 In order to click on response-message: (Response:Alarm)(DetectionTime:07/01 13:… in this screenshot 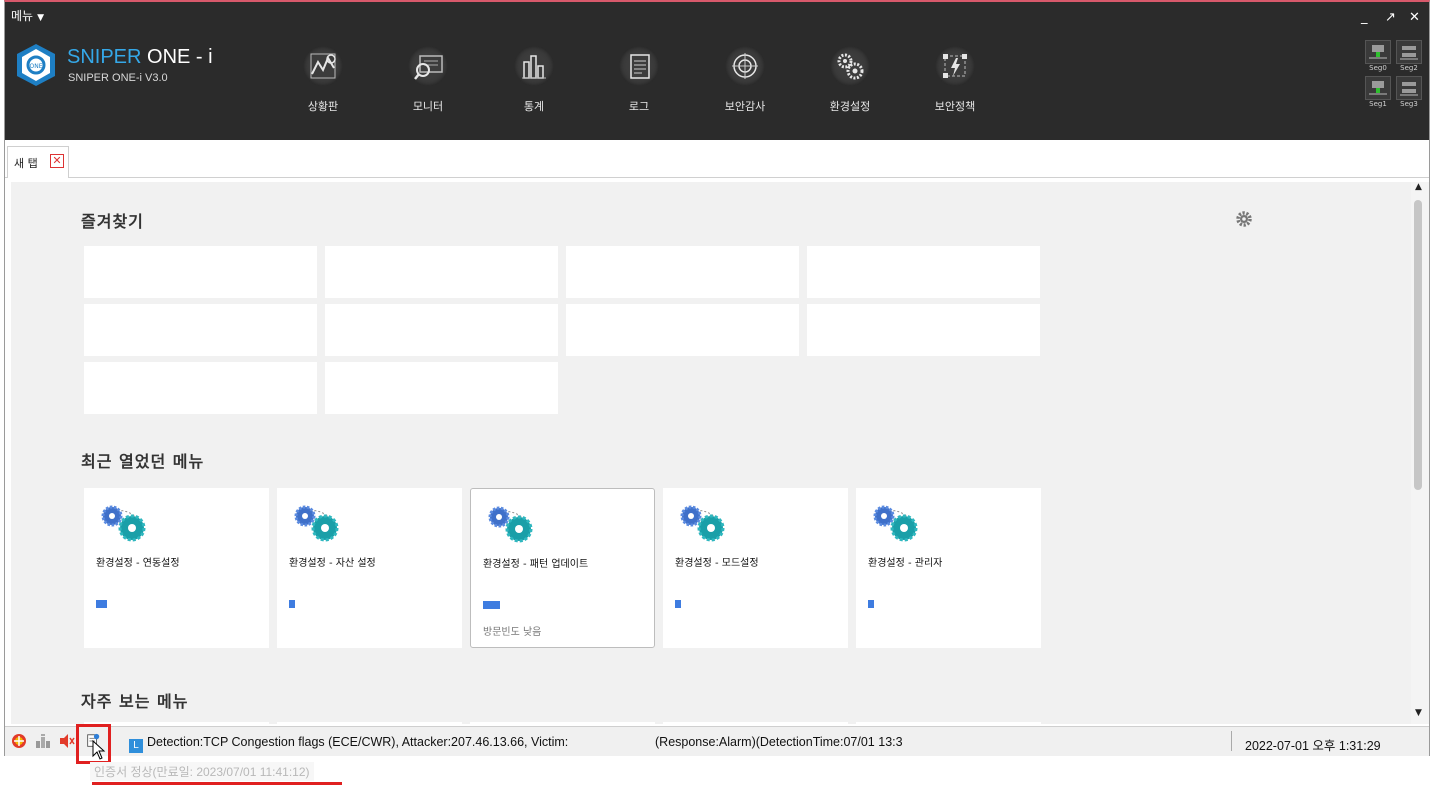, I will do `click(779, 742)`.